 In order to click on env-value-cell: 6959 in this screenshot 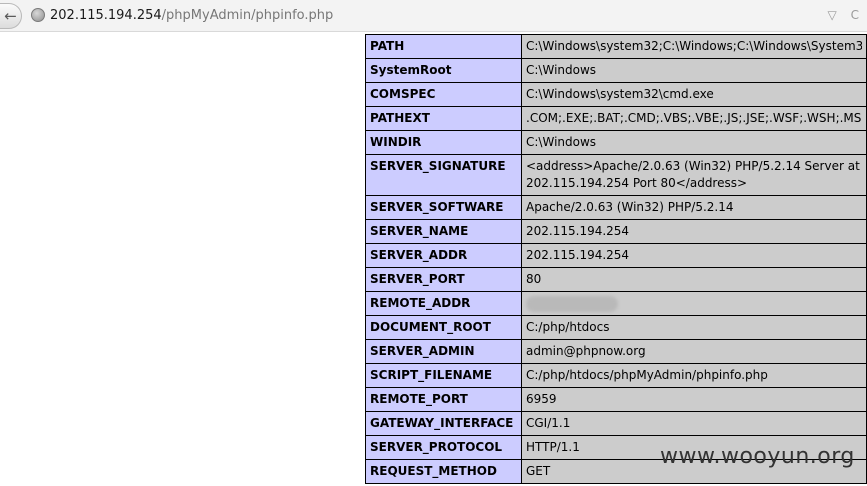, I will do `click(694, 399)`.